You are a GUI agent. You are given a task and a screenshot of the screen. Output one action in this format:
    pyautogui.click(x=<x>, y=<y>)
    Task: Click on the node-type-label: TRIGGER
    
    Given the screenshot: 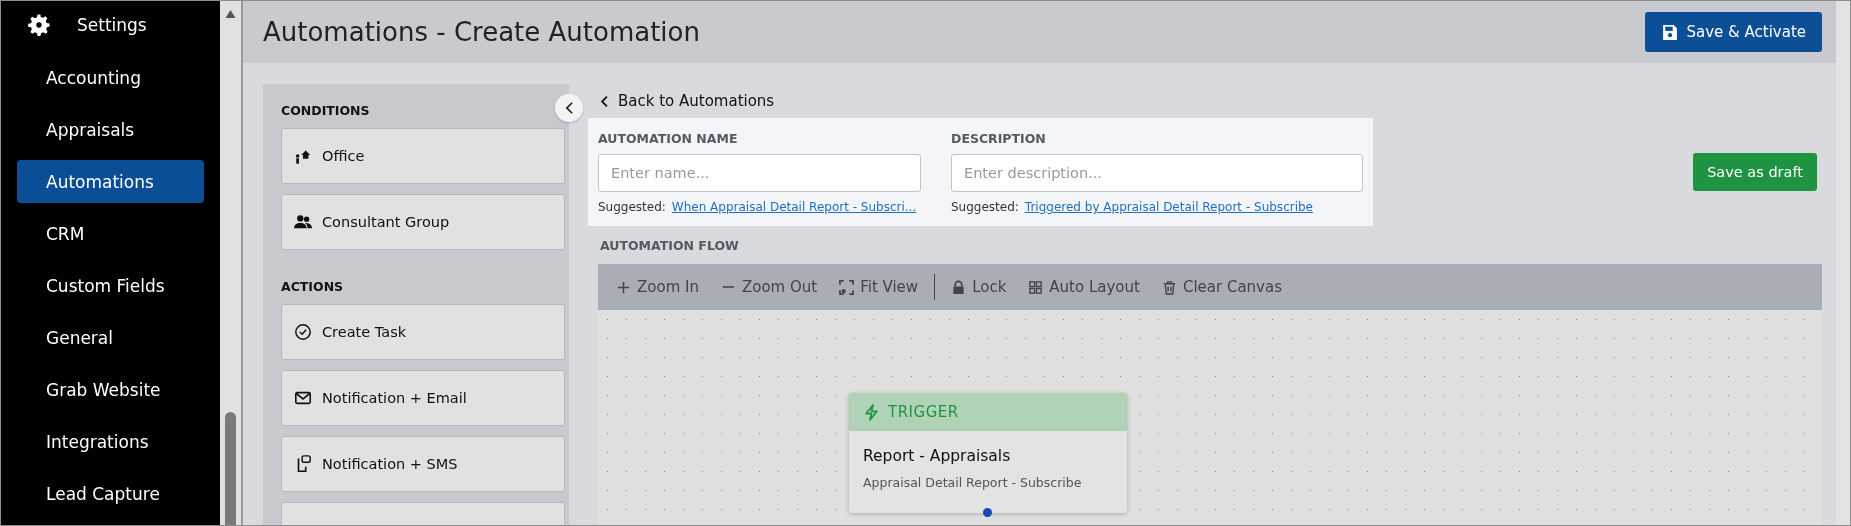 What is the action you would take?
    pyautogui.click(x=923, y=412)
    